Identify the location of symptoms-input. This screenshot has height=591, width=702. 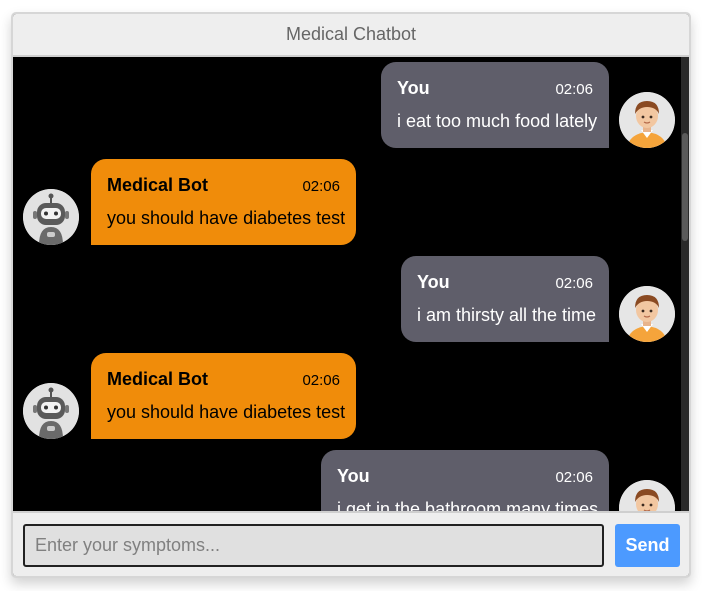
(313, 545).